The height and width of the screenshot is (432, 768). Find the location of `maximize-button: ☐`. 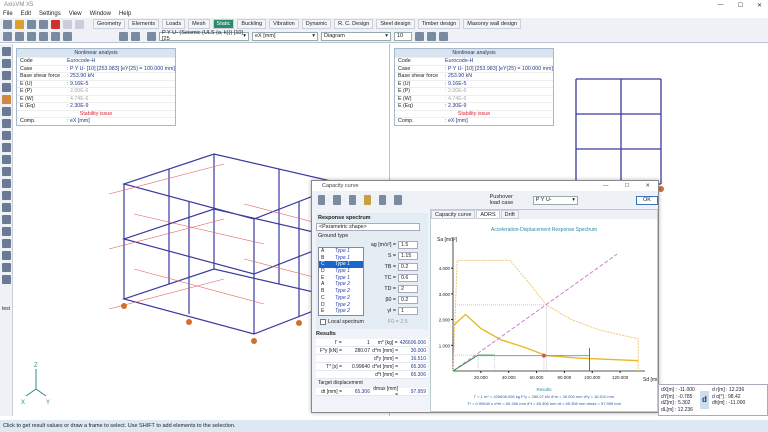

maximize-button: ☐ is located at coordinates (740, 5).